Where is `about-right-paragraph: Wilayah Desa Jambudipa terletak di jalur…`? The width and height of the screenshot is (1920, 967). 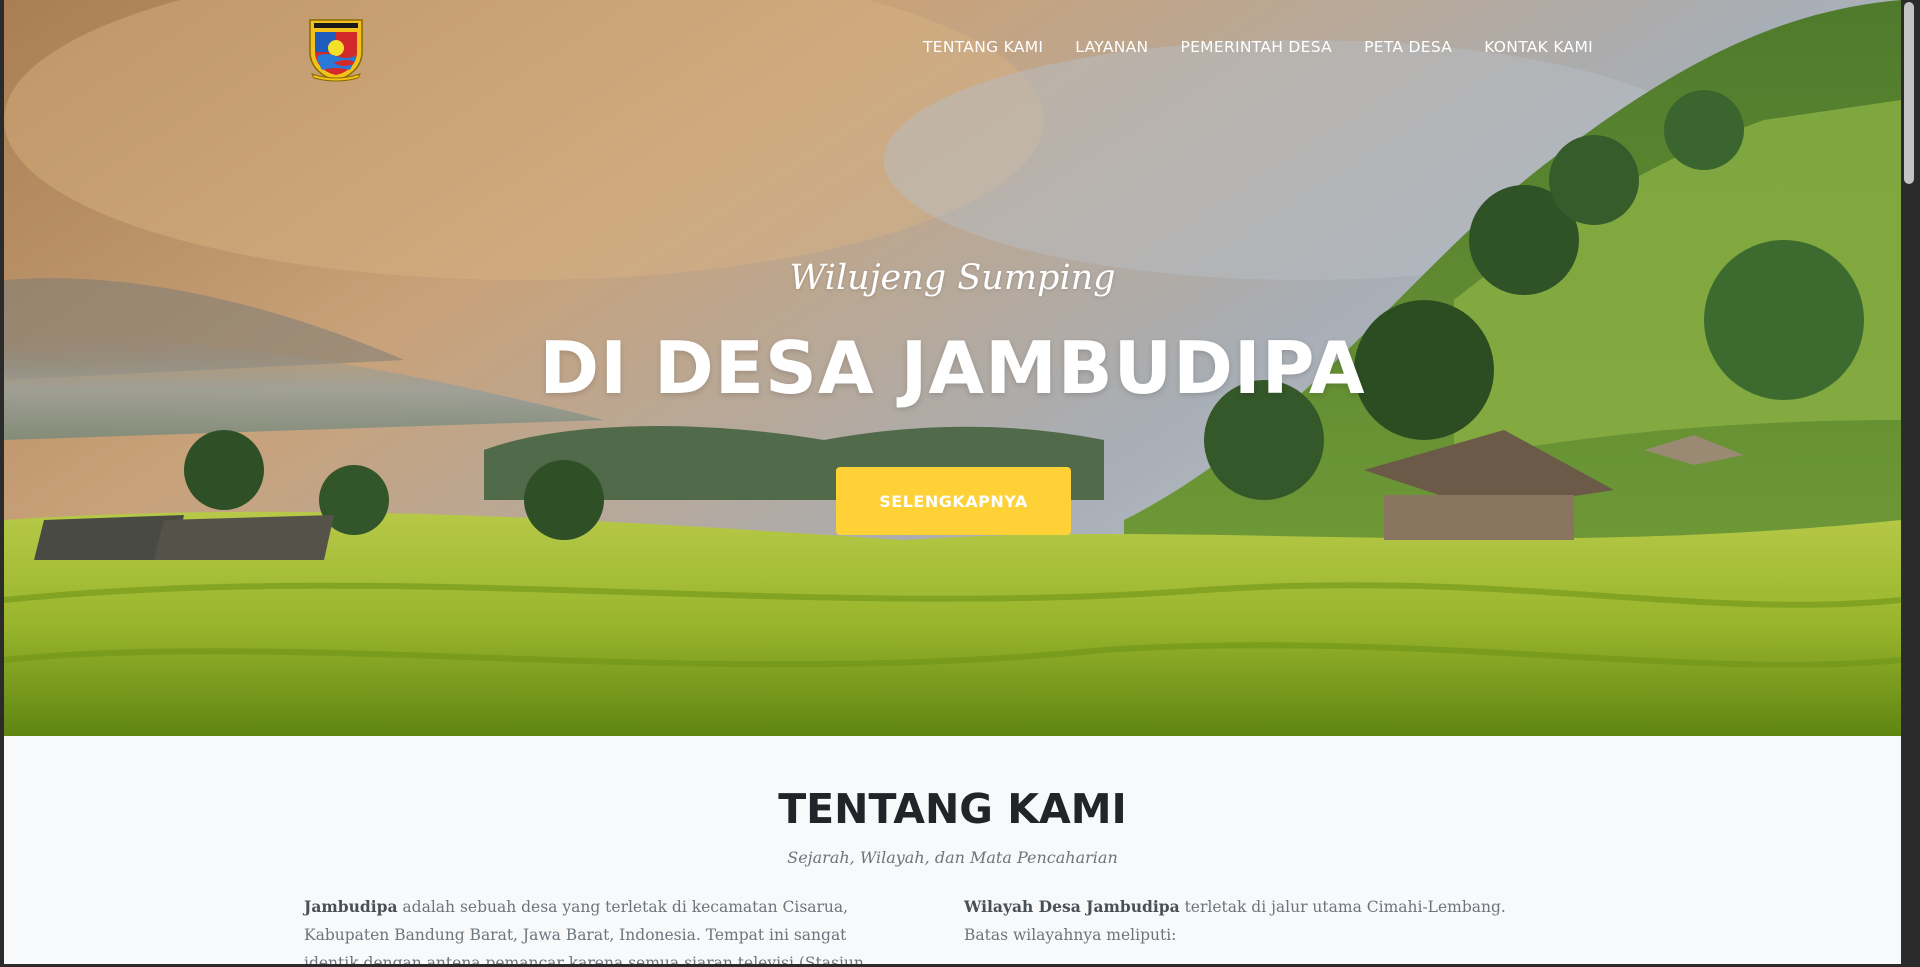
about-right-paragraph: Wilayah Desa Jambudipa terletak di jalur… is located at coordinates (1244, 921).